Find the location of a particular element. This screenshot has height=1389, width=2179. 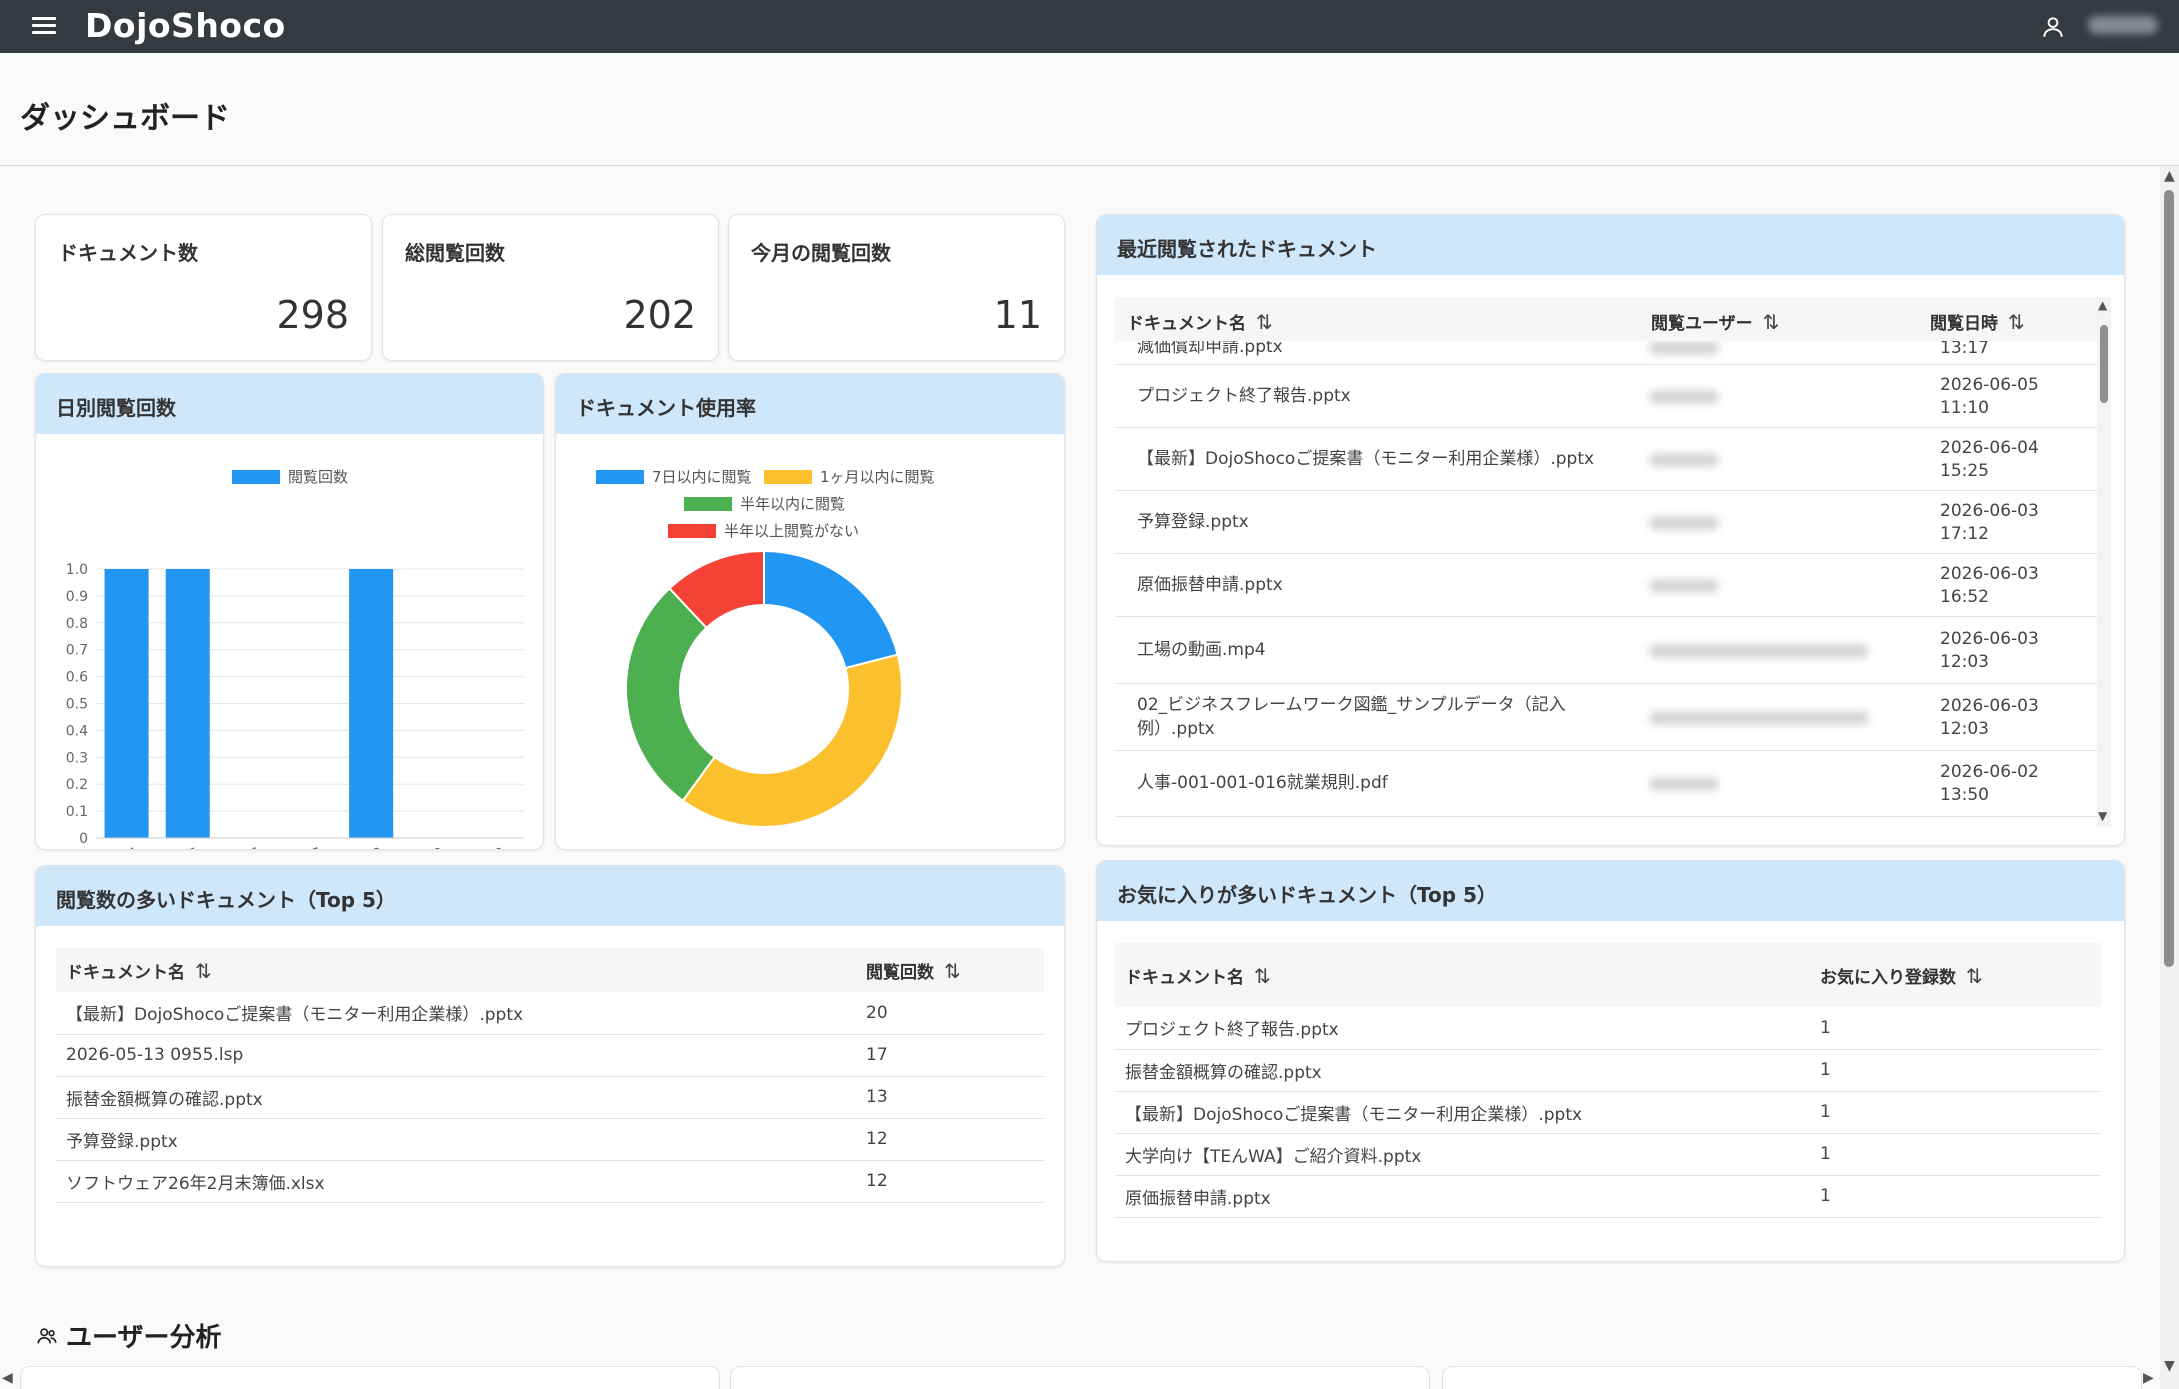

table-row: 振替金額概算の確認.pptx 13 is located at coordinates (550, 1097).